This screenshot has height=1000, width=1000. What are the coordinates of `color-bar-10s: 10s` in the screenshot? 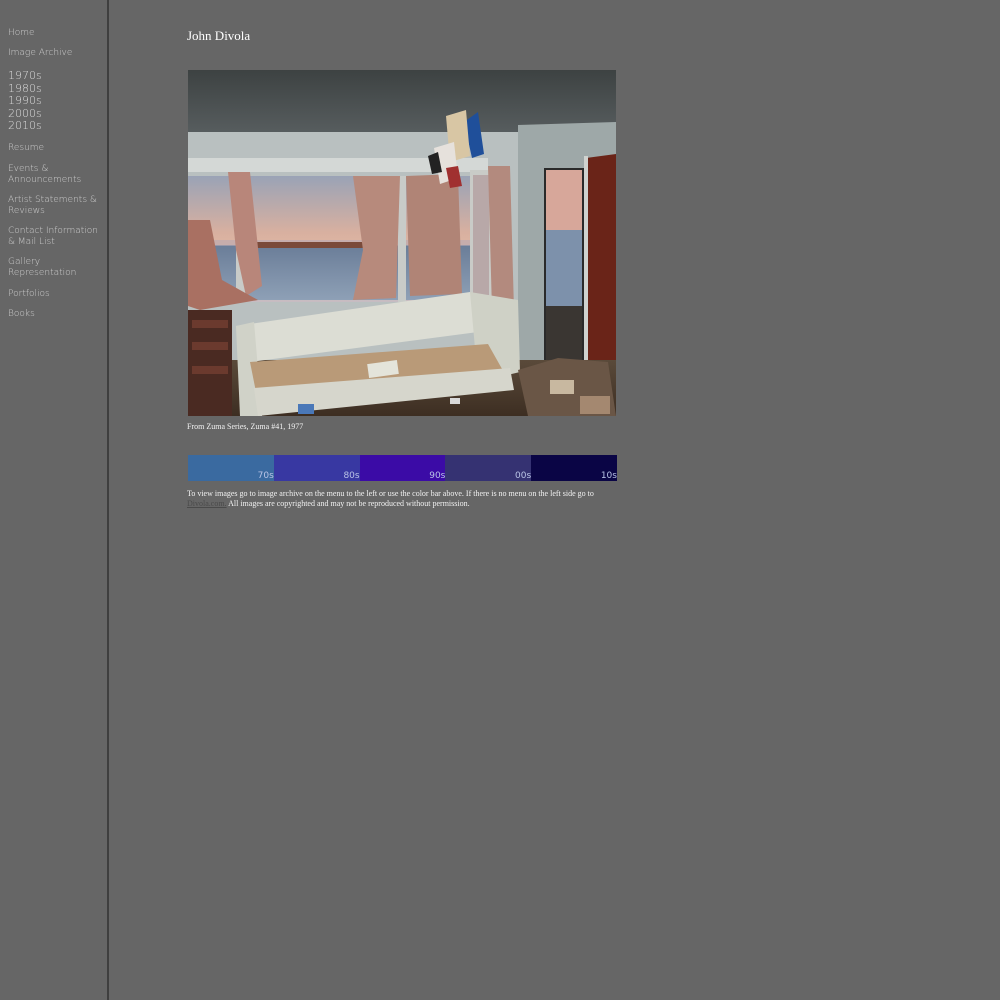 It's located at (574, 468).